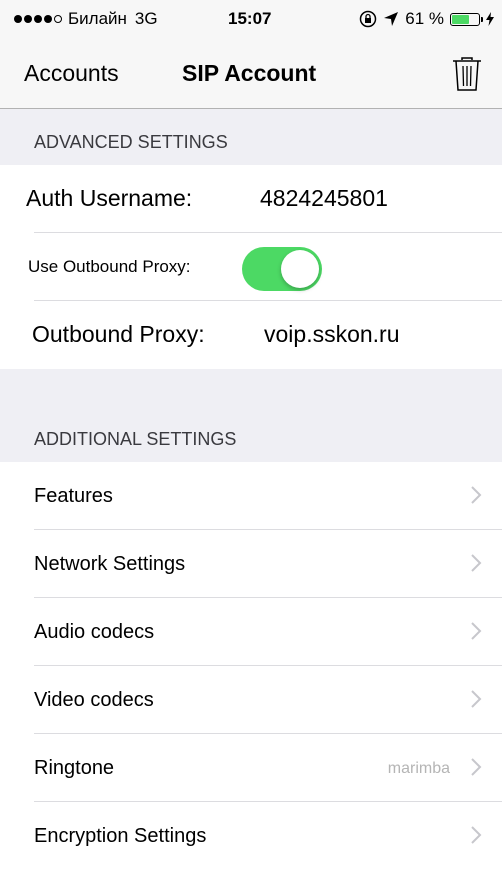 The image size is (502, 870). What do you see at coordinates (300, 269) in the screenshot?
I see `toggle-knob` at bounding box center [300, 269].